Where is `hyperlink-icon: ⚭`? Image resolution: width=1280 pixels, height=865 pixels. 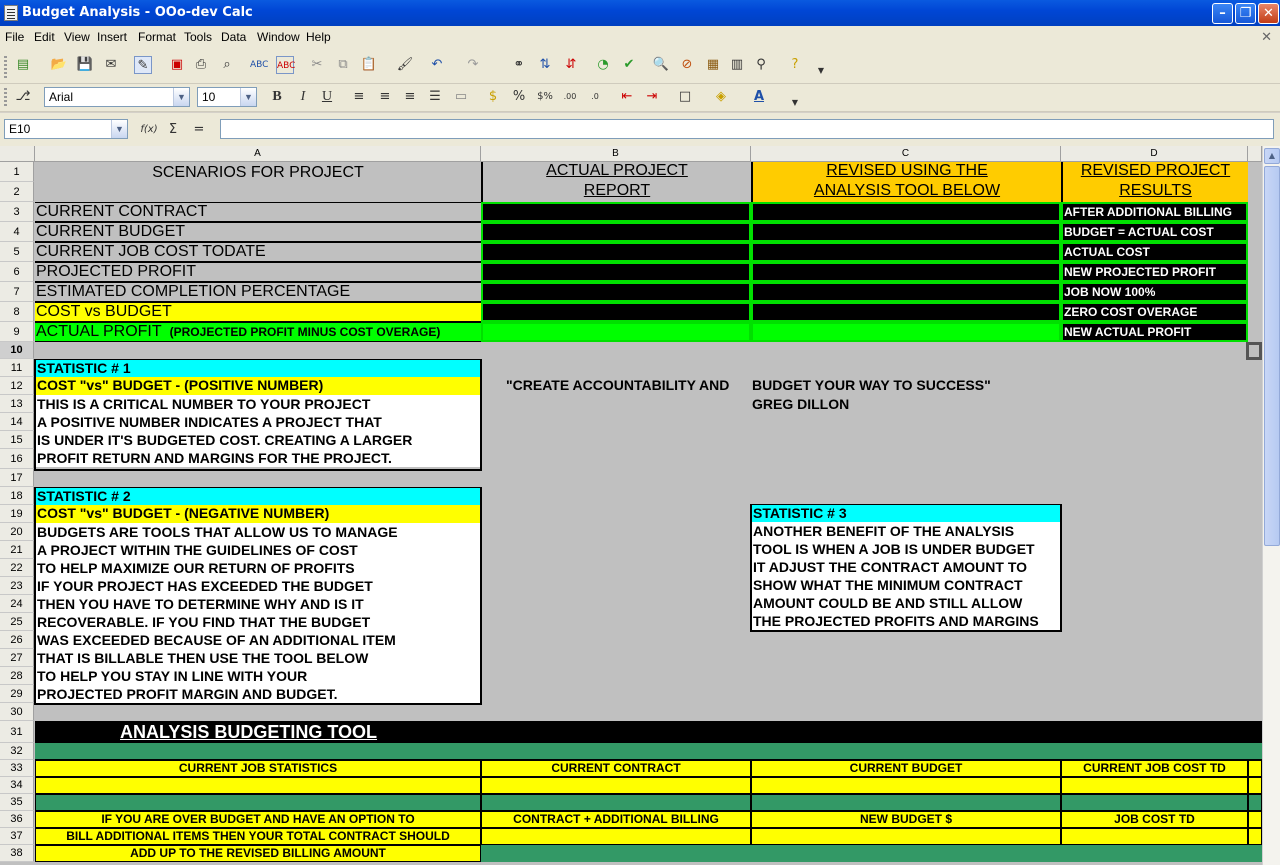
hyperlink-icon: ⚭ is located at coordinates (519, 65).